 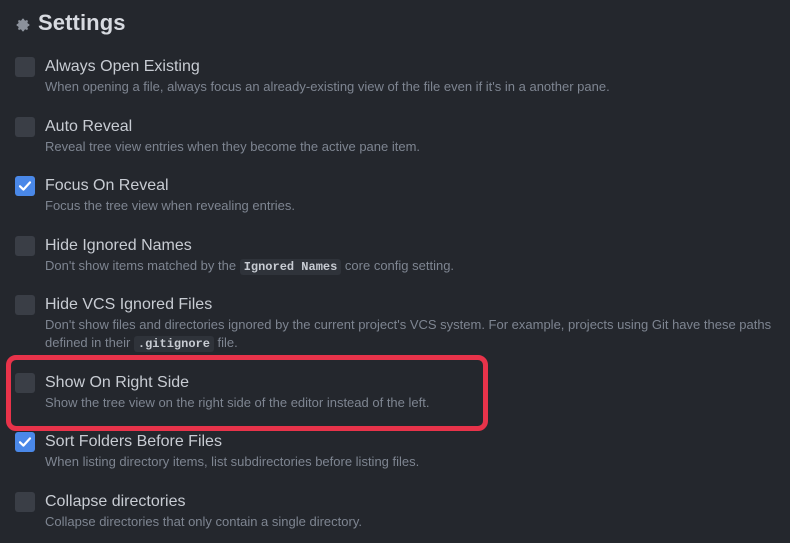 What do you see at coordinates (225, 342) in the screenshot?
I see `description-text: file.` at bounding box center [225, 342].